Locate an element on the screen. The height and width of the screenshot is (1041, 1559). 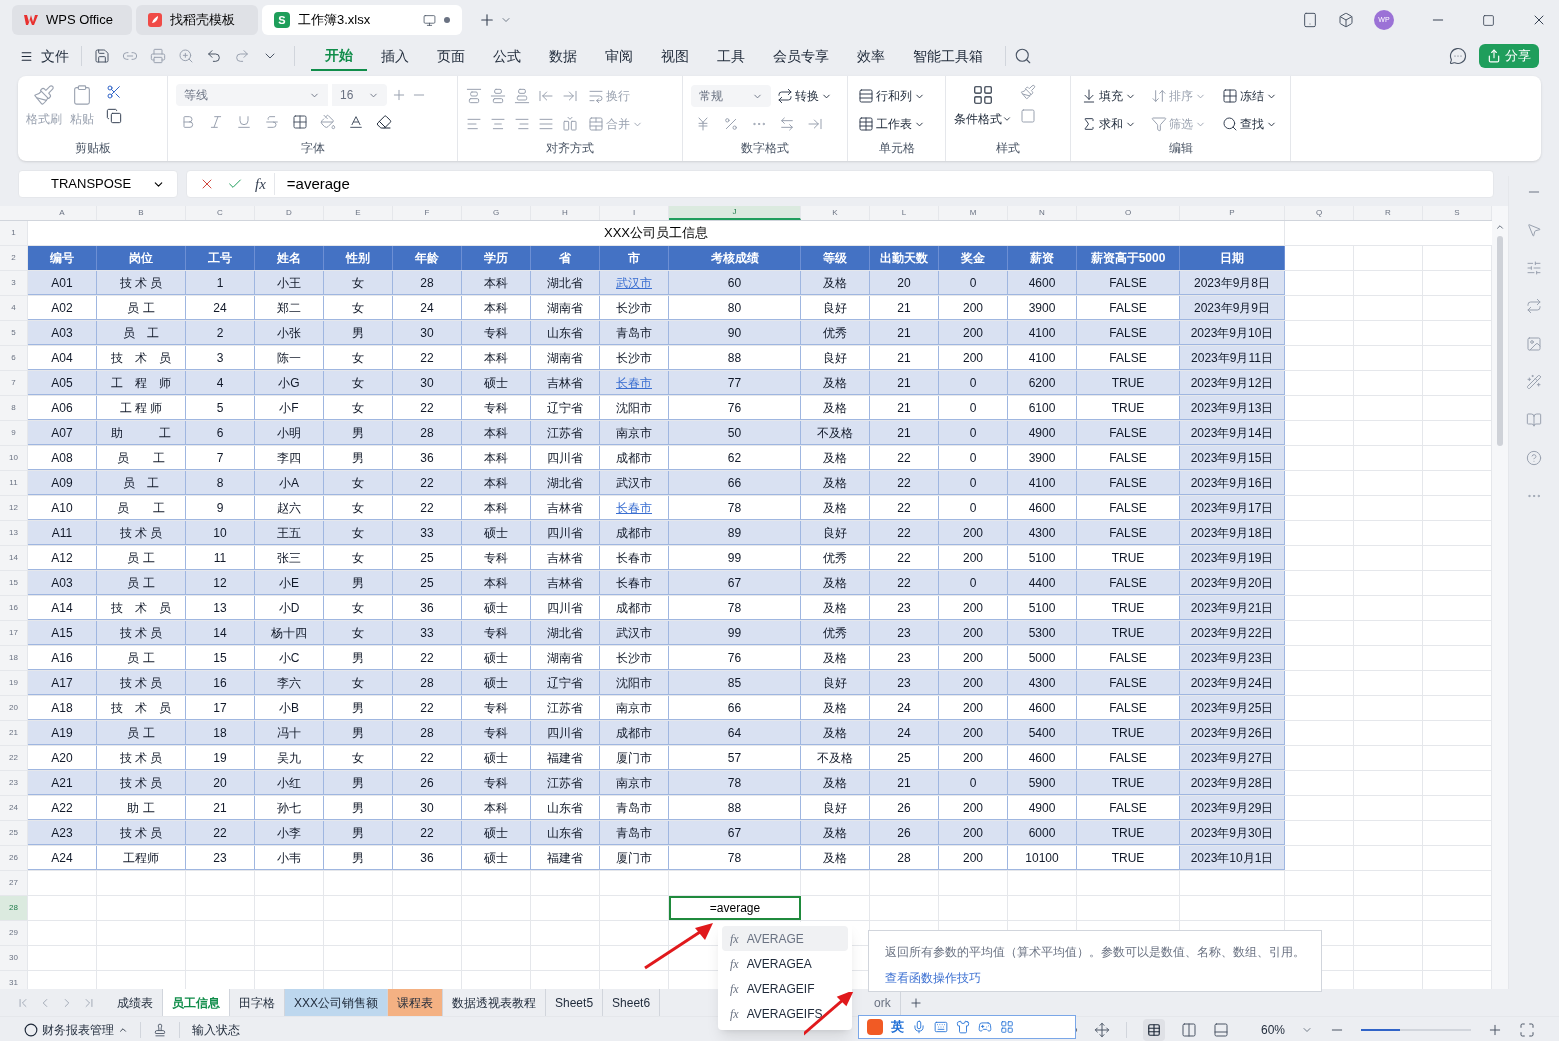
workbook-tool-button: 财务报表管理 is located at coordinates (76, 1030).